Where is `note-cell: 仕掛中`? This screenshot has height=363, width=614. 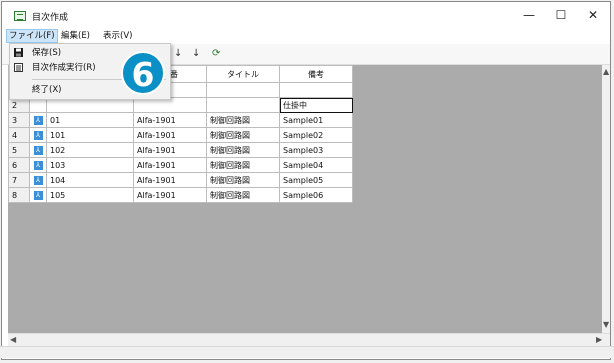 note-cell: 仕掛中 is located at coordinates (316, 105).